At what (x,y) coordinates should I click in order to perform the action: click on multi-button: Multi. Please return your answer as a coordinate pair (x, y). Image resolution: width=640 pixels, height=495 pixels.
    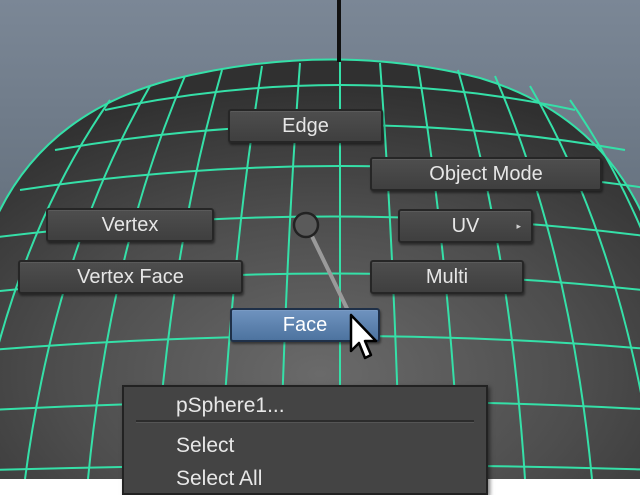
    Looking at the image, I should click on (447, 277).